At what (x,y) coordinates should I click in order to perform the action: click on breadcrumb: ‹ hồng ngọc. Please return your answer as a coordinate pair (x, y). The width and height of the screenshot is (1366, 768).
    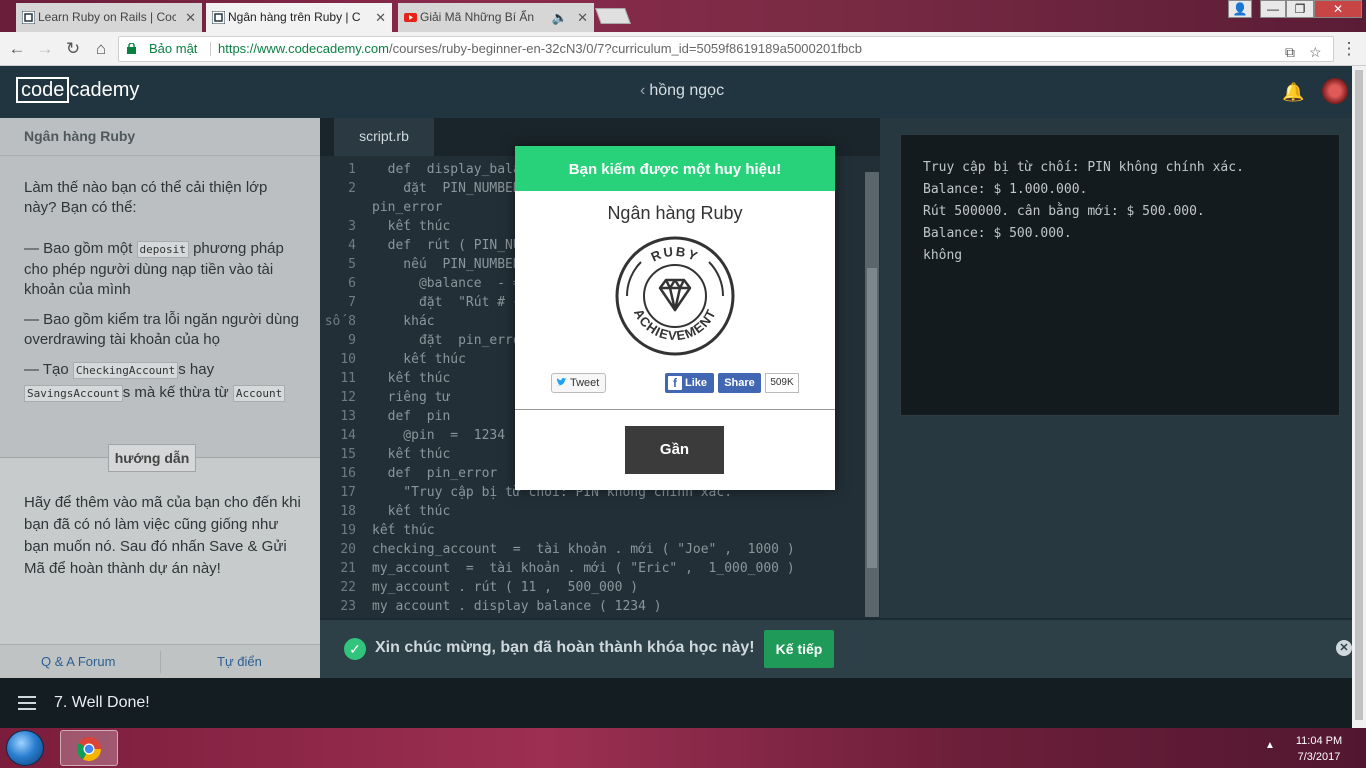
    Looking at the image, I should click on (682, 91).